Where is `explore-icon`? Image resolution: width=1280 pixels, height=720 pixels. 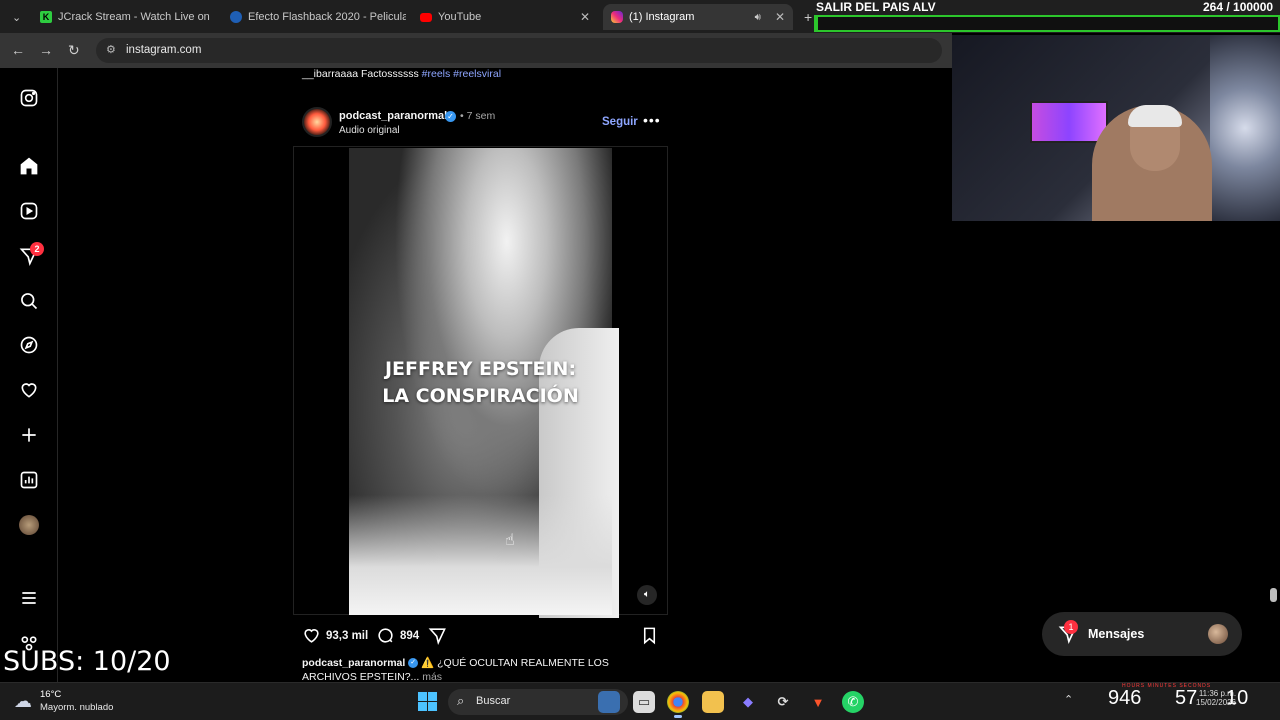
explore-icon is located at coordinates (29, 345).